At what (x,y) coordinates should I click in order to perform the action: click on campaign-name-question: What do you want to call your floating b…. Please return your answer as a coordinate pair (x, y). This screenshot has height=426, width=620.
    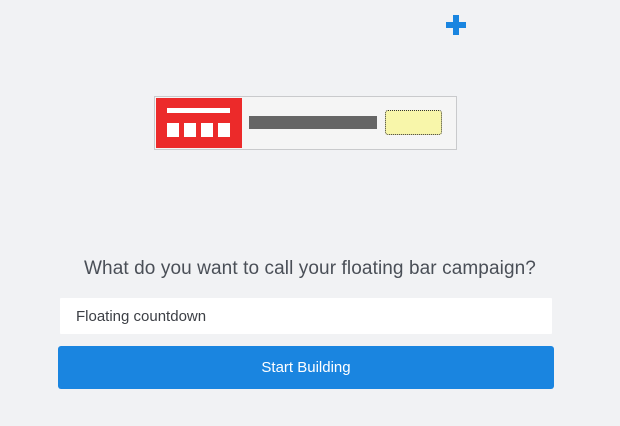
    Looking at the image, I should click on (310, 268).